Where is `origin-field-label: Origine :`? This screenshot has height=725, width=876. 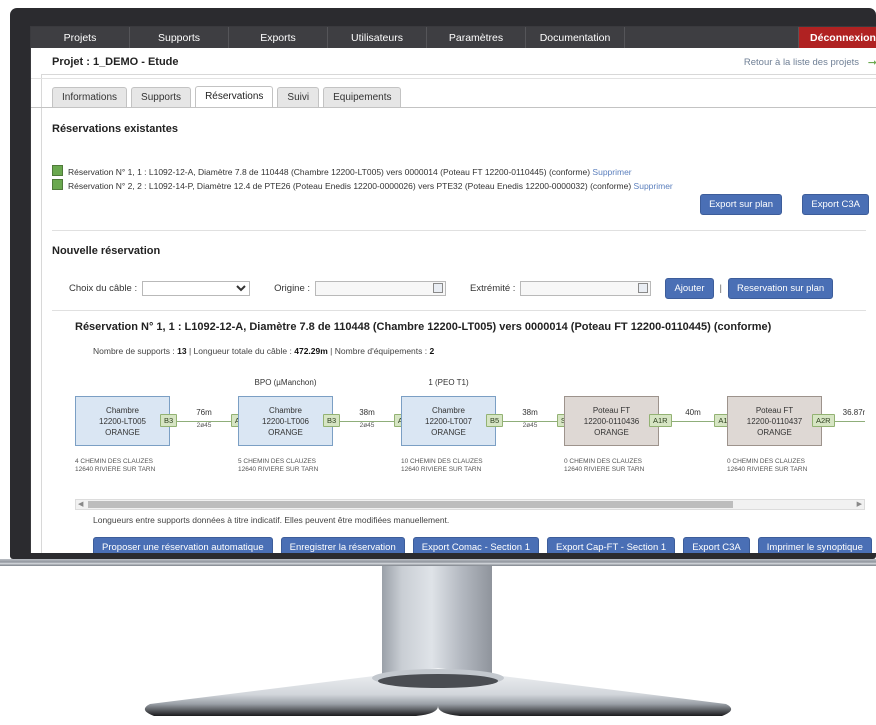 origin-field-label: Origine : is located at coordinates (292, 288).